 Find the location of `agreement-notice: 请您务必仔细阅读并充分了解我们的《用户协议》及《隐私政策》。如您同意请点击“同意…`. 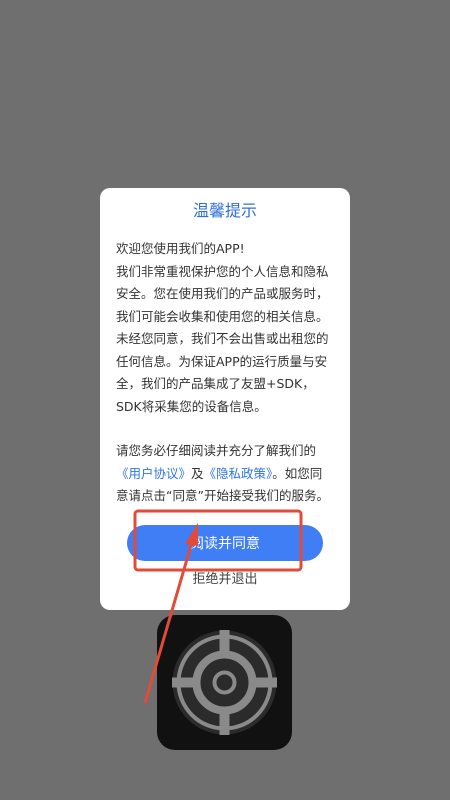

agreement-notice: 请您务必仔细阅读并充分了解我们的《用户协议》及《隐私政策》。如您同意请点击“同意… is located at coordinates (225, 474).